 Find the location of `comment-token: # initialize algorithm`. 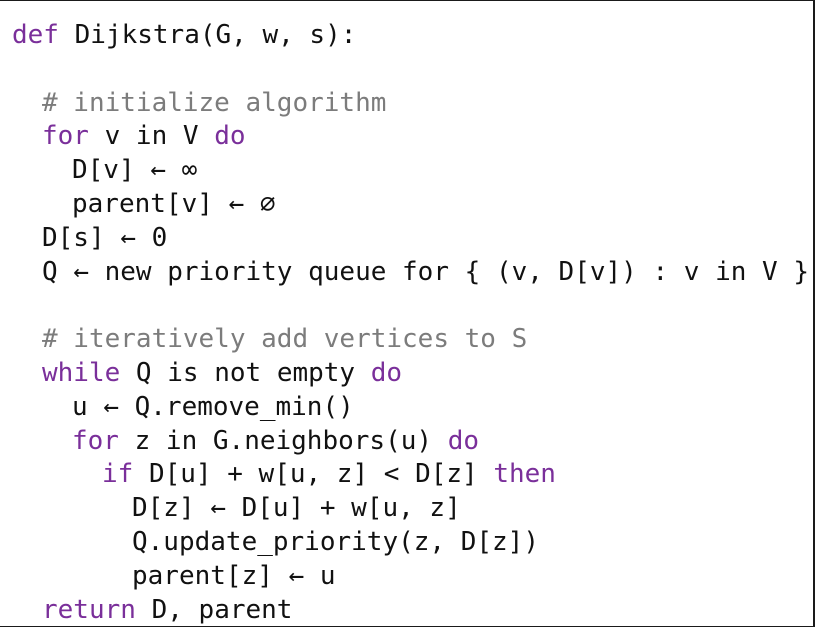

comment-token: # initialize algorithm is located at coordinates (214, 102).